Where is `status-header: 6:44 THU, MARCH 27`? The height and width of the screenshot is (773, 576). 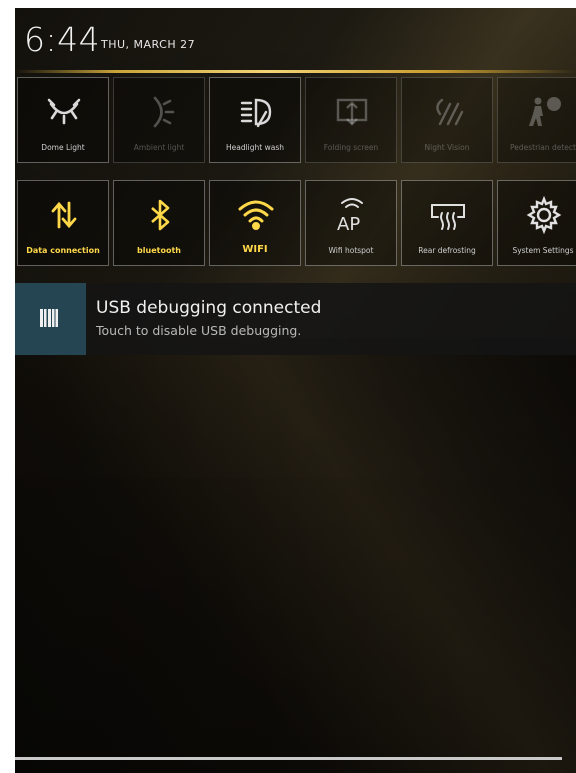 status-header: 6:44 THU, MARCH 27 is located at coordinates (295, 41).